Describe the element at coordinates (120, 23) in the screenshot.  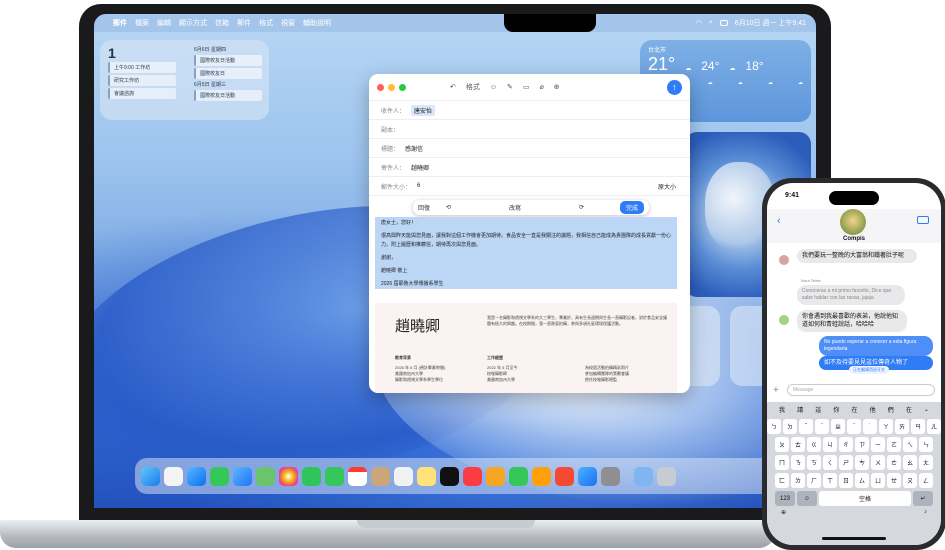
I see `menu-app-name: 郵件` at that location.